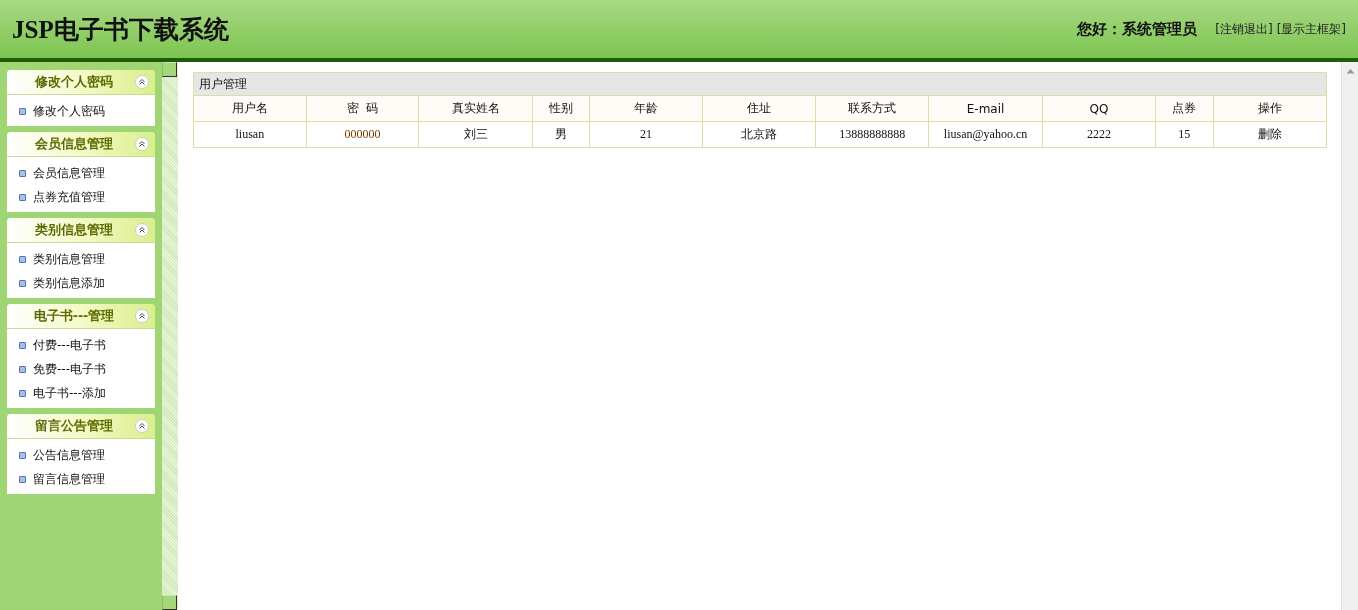  I want to click on expand-handle, so click(169, 602).